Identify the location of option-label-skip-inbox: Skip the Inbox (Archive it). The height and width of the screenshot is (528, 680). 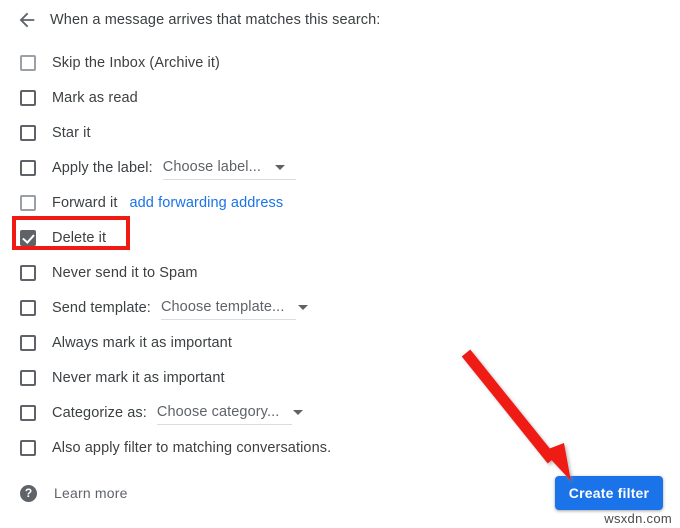
(136, 63).